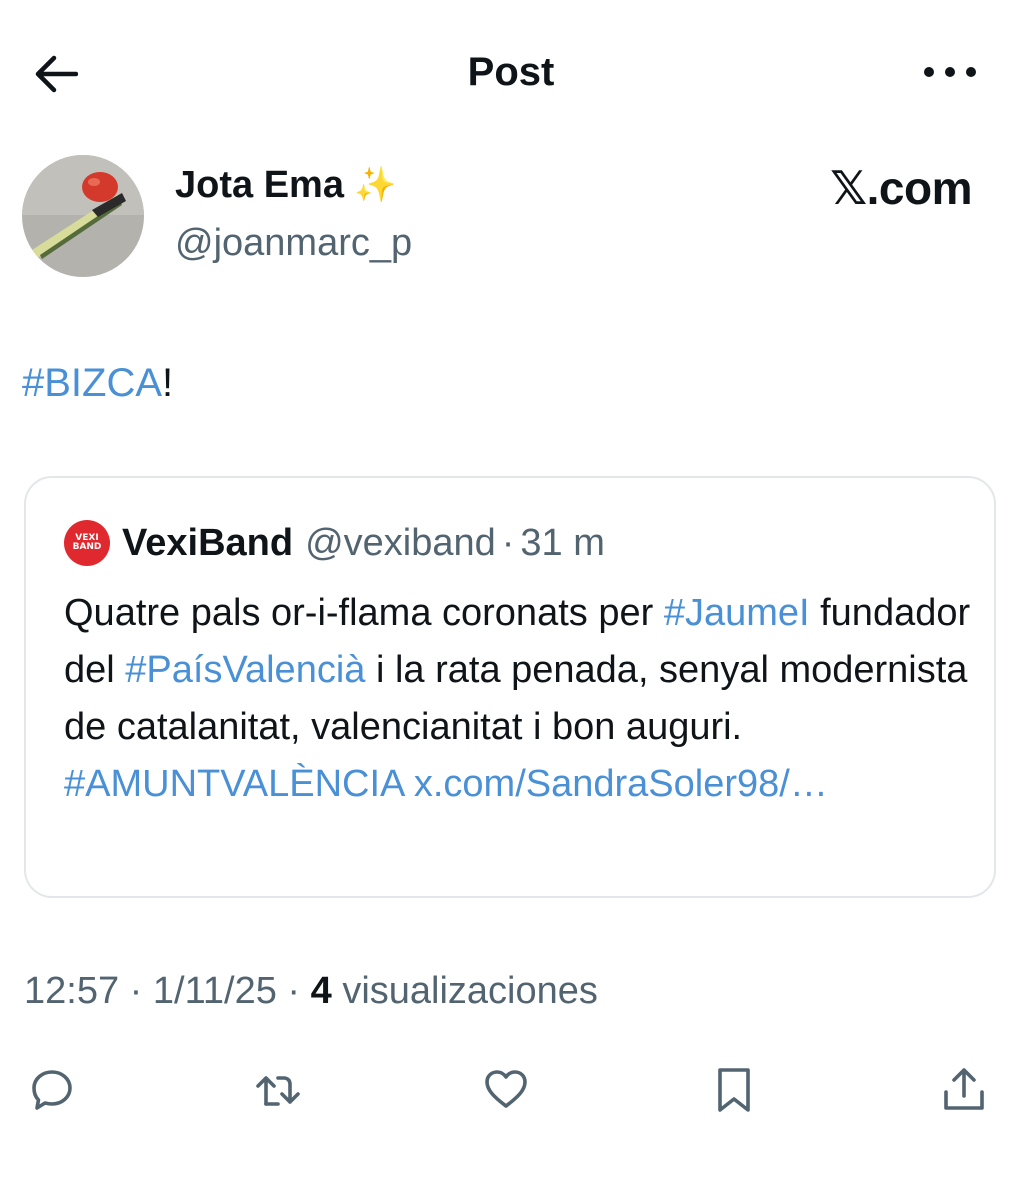 This screenshot has width=1022, height=1200. Describe the element at coordinates (321, 991) in the screenshot. I see `views-count: 4` at that location.